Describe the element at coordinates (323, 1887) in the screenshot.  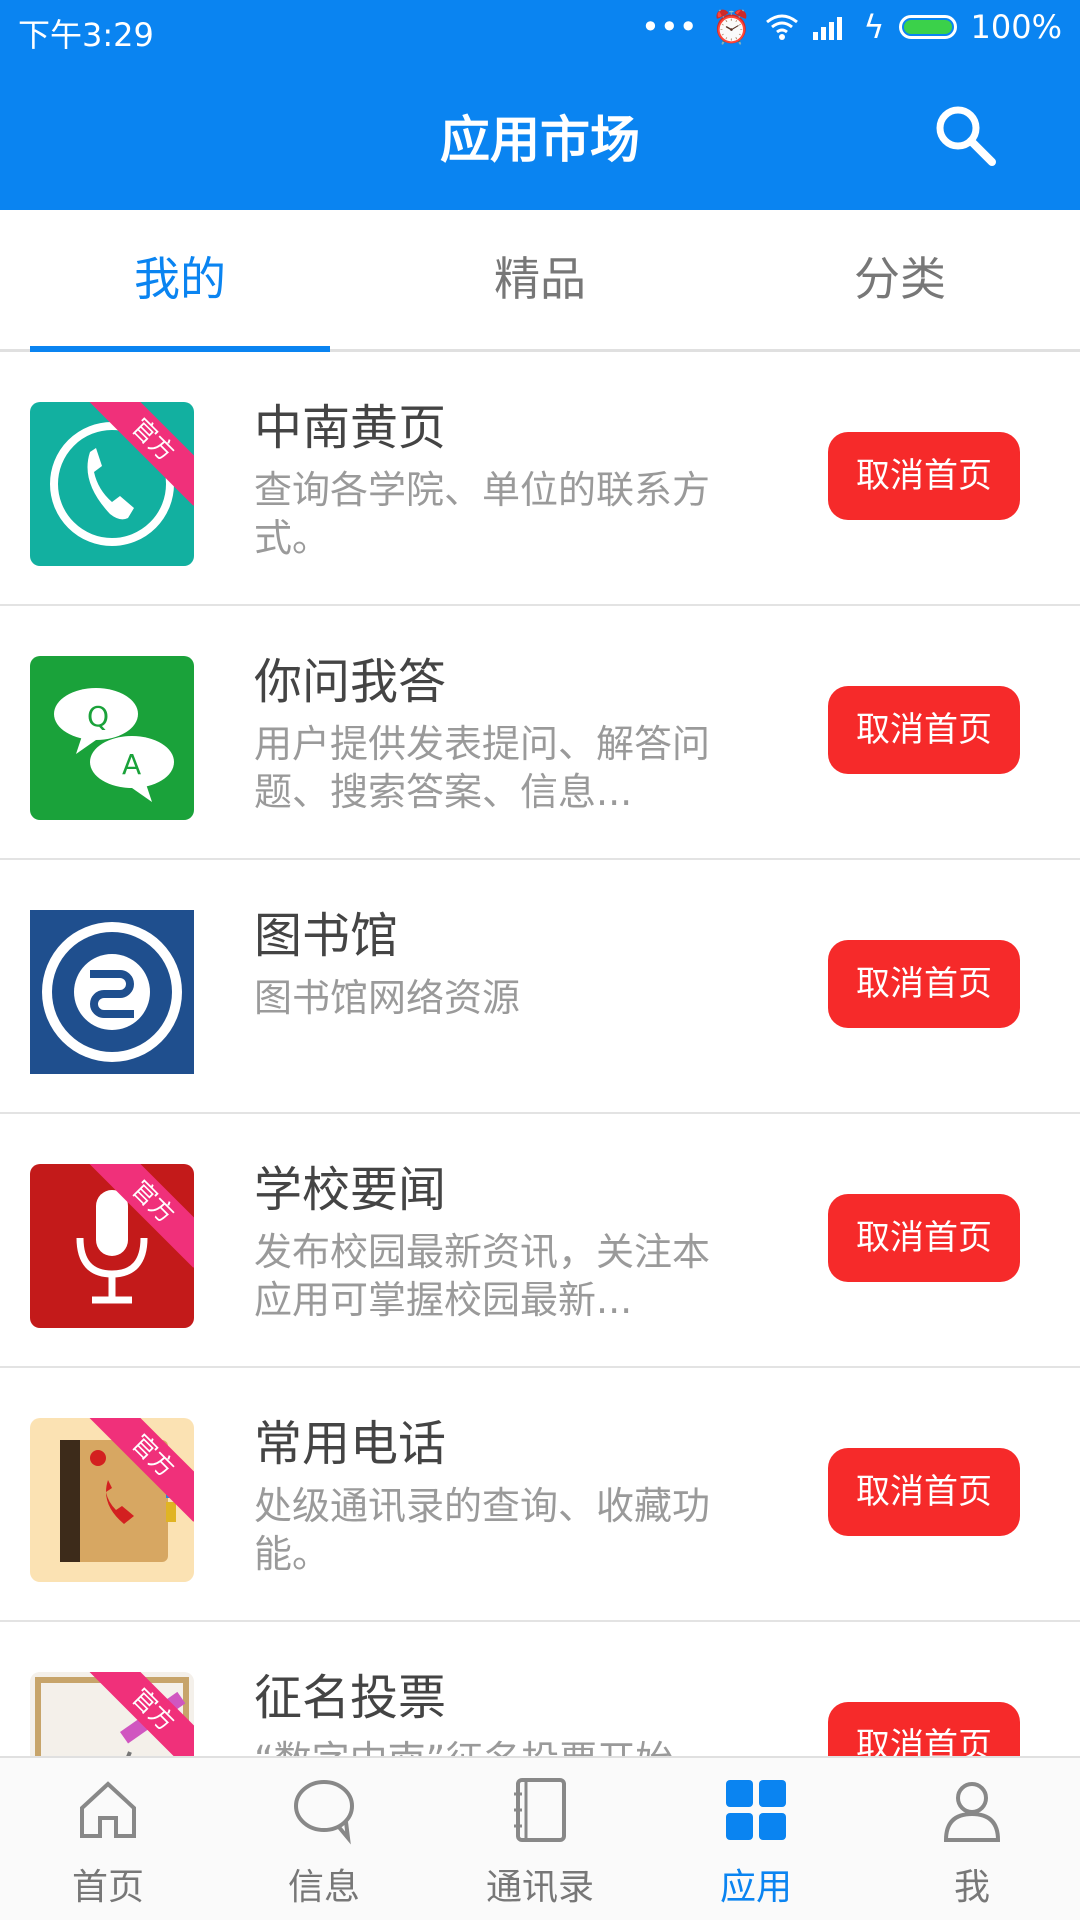
I see `nav-messages-label: 信息` at that location.